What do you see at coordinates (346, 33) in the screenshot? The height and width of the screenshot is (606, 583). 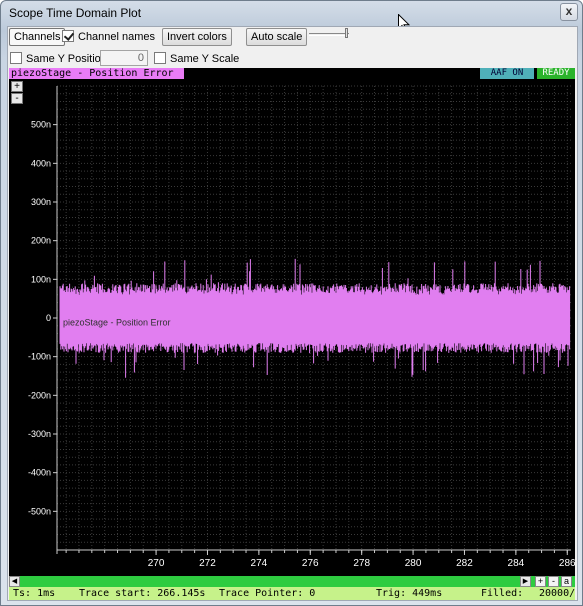 I see `scale-slider-thumb` at bounding box center [346, 33].